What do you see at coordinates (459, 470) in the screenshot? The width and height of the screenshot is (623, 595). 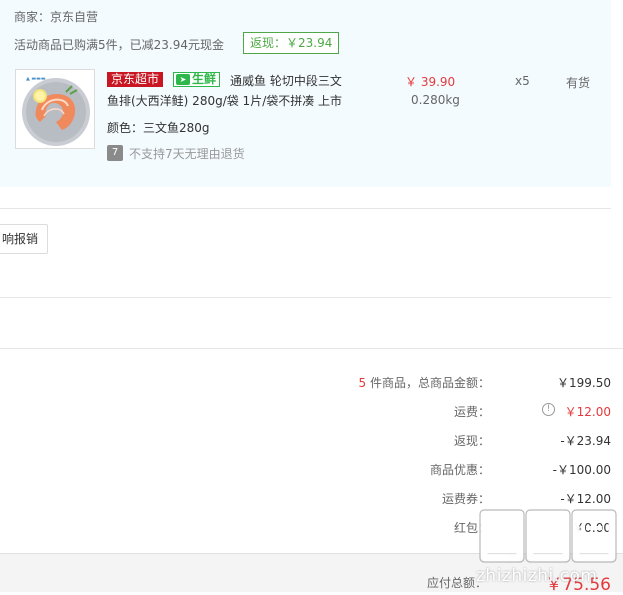 I see `discount-label: 商品优惠：` at bounding box center [459, 470].